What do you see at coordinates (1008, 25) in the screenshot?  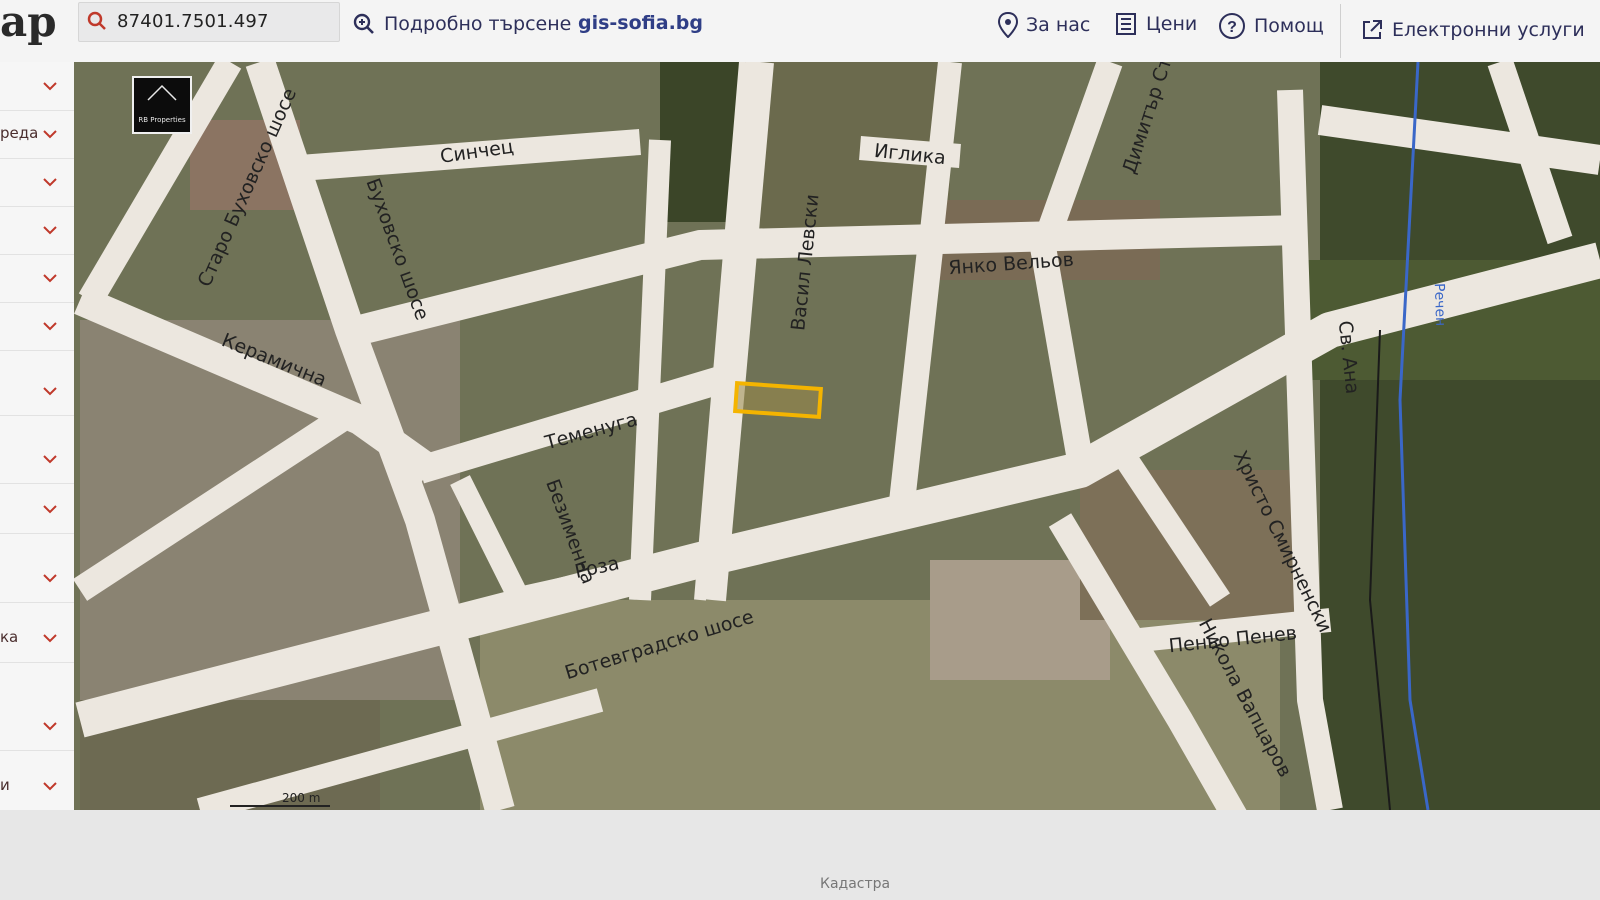 I see `location-pin-icon` at bounding box center [1008, 25].